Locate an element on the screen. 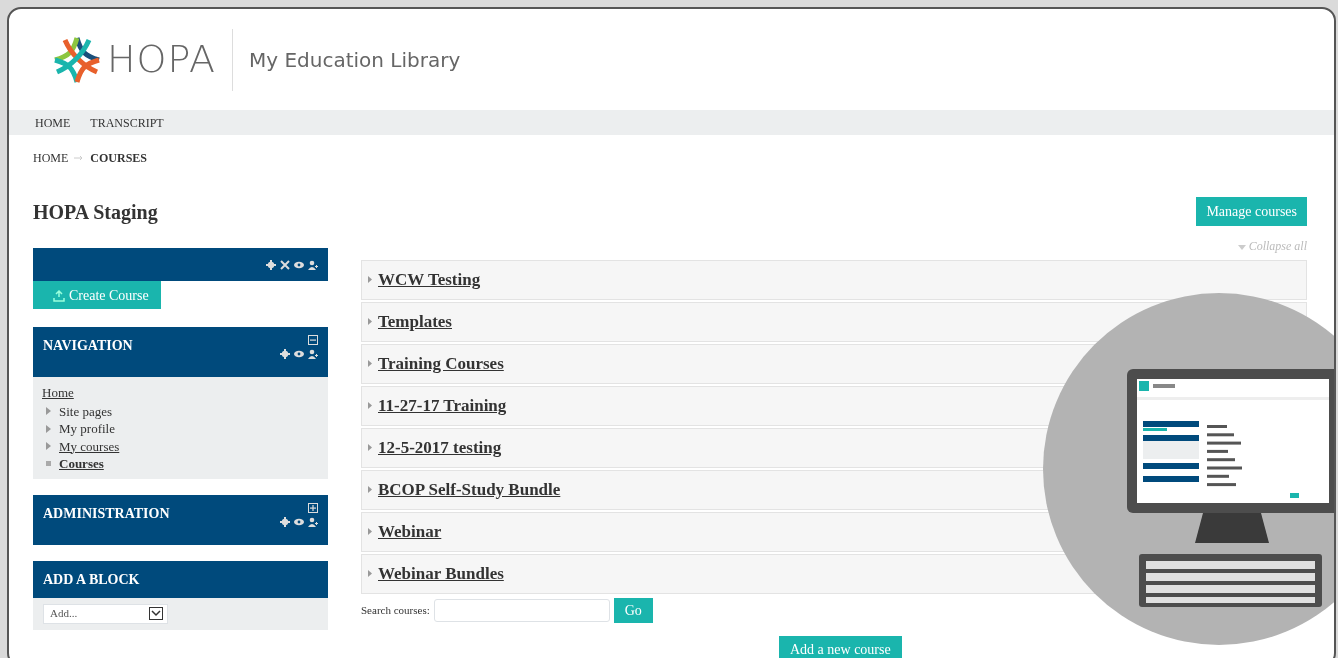  nav-item: My profile is located at coordinates (87, 429).